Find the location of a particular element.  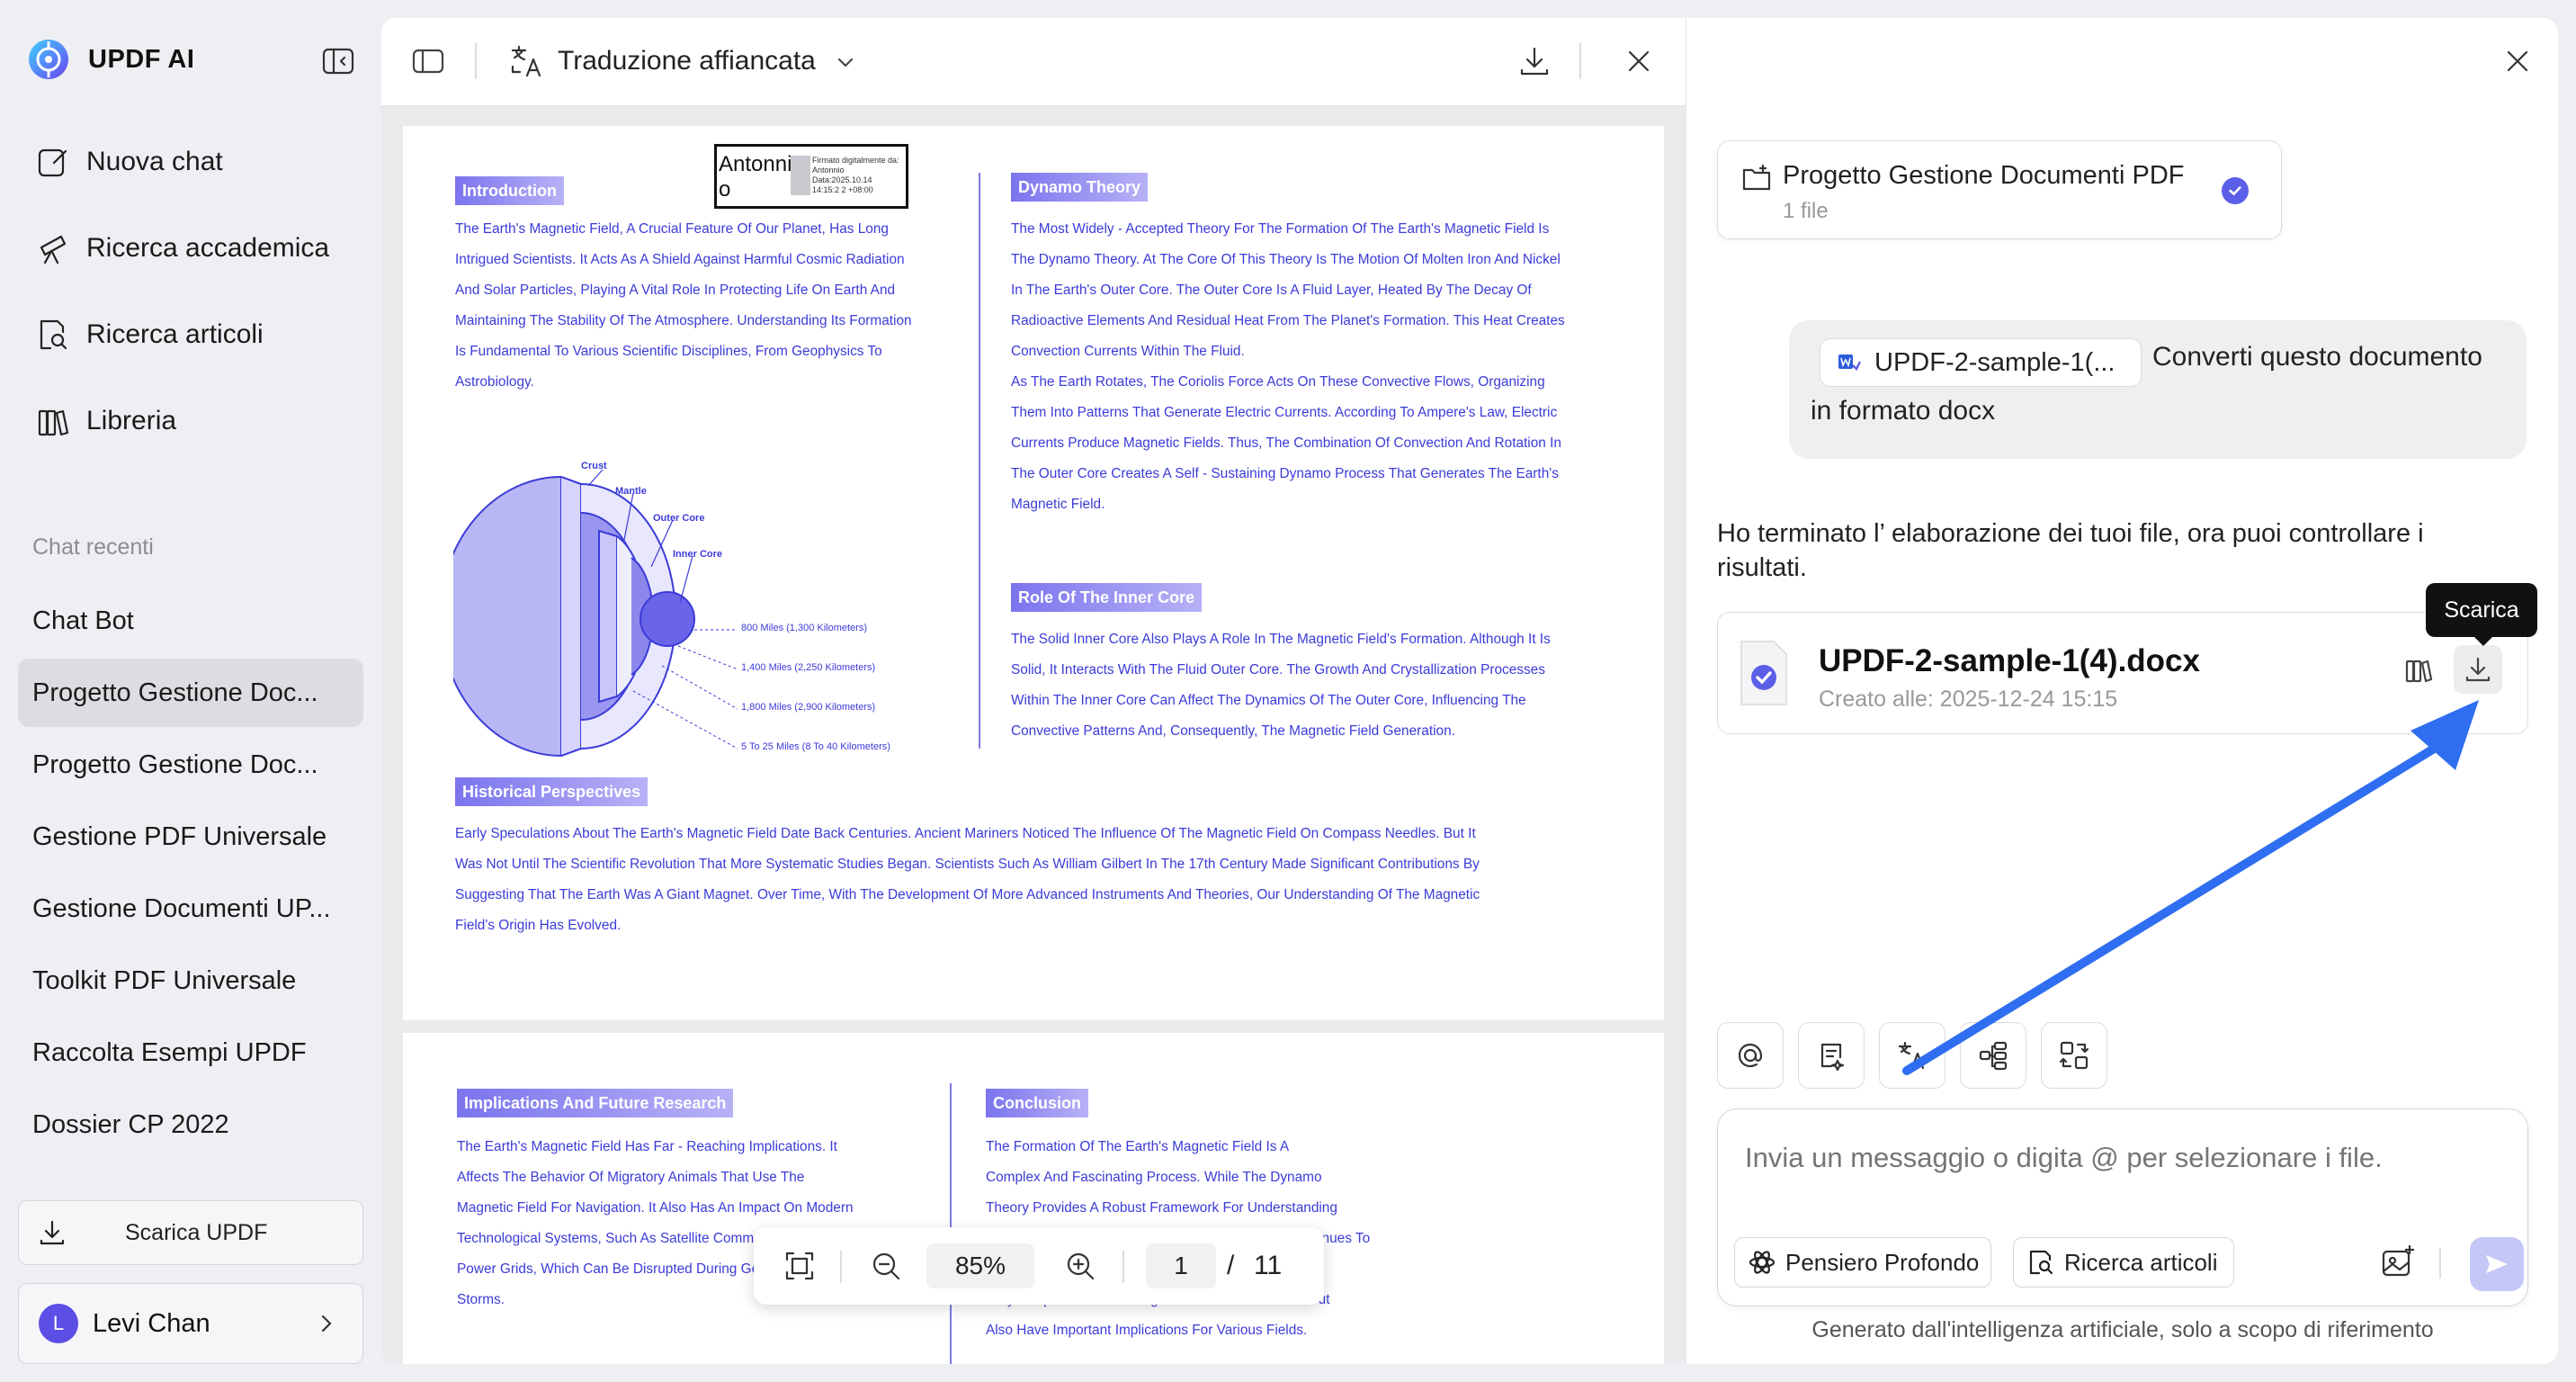

convert-icon is located at coordinates (2074, 1056).